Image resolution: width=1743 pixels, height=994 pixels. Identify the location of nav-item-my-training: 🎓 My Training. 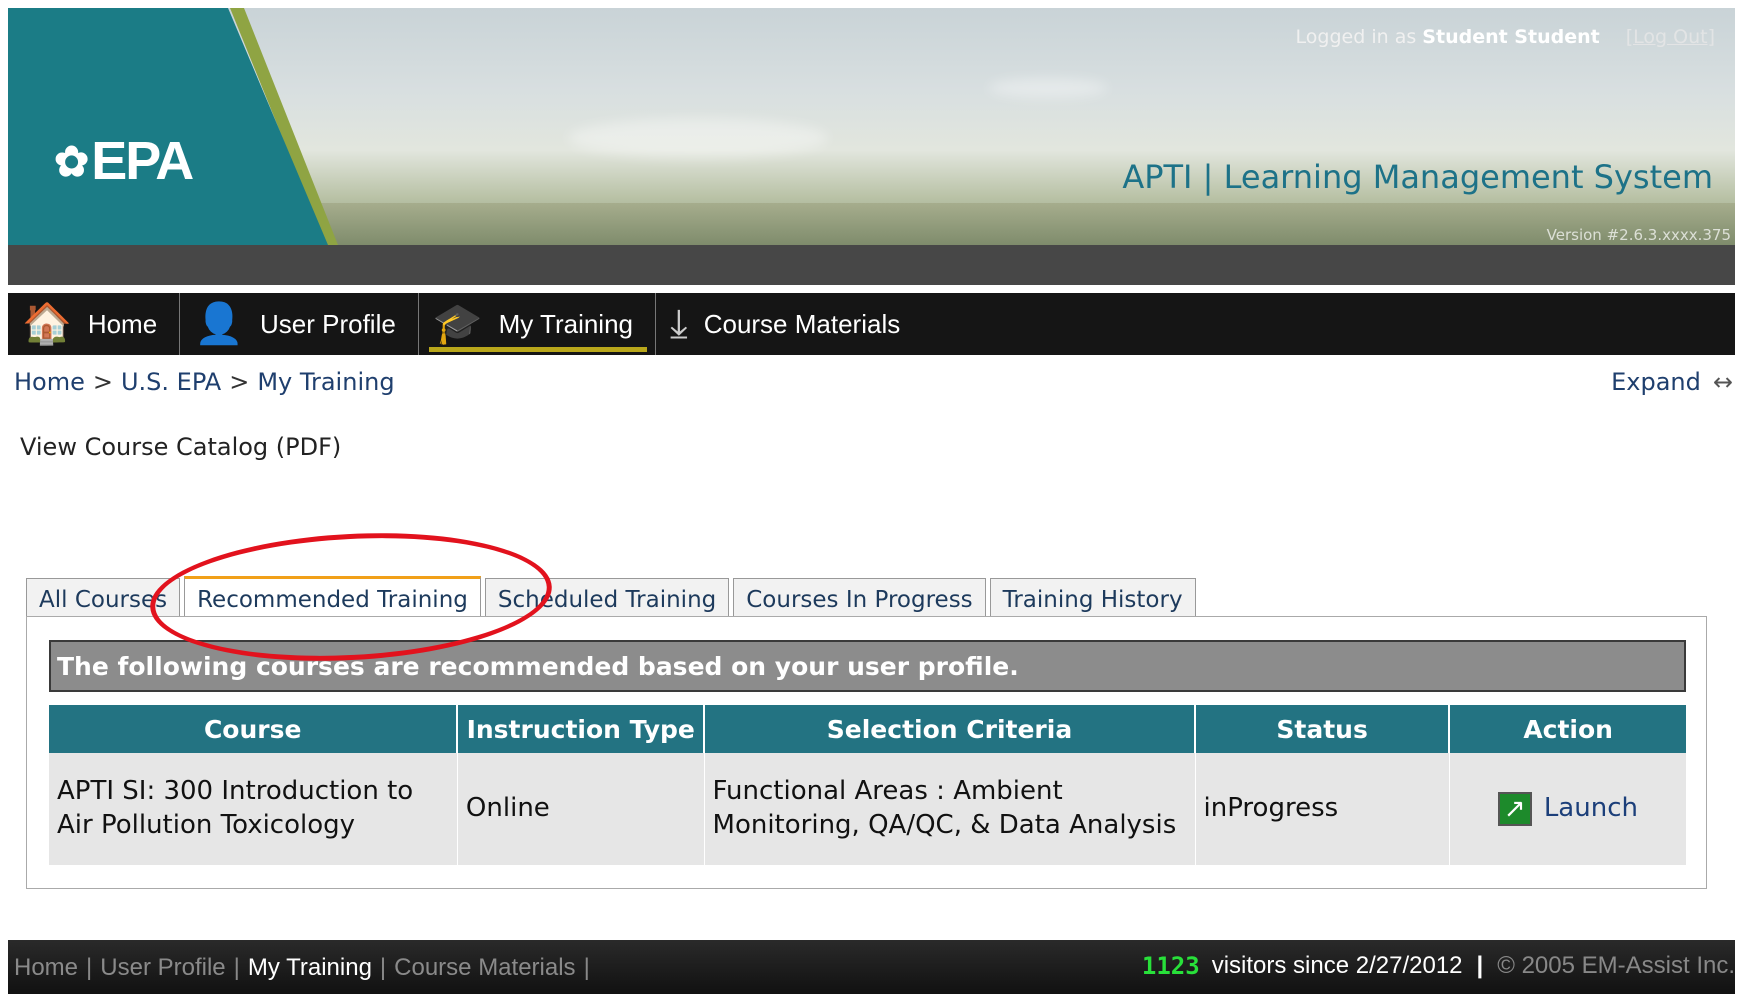
(538, 324).